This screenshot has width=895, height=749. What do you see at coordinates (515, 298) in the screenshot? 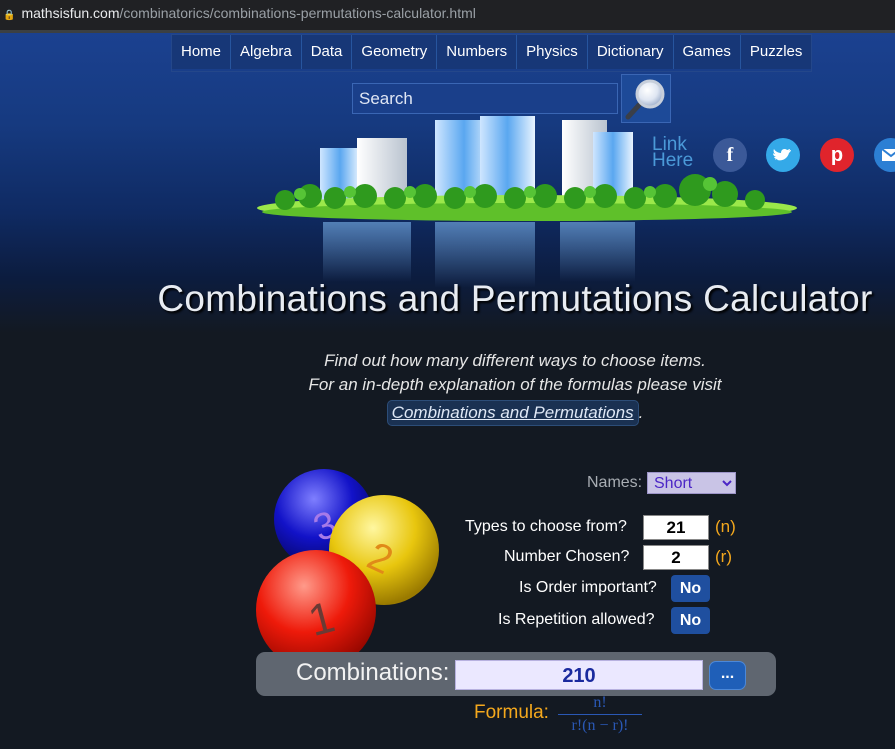
I see `page-title: Combinations and Permutations Calculator` at bounding box center [515, 298].